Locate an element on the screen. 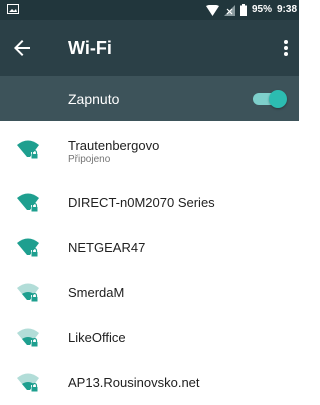 This screenshot has width=320, height=405. page-title: Wi-Fi is located at coordinates (90, 48).